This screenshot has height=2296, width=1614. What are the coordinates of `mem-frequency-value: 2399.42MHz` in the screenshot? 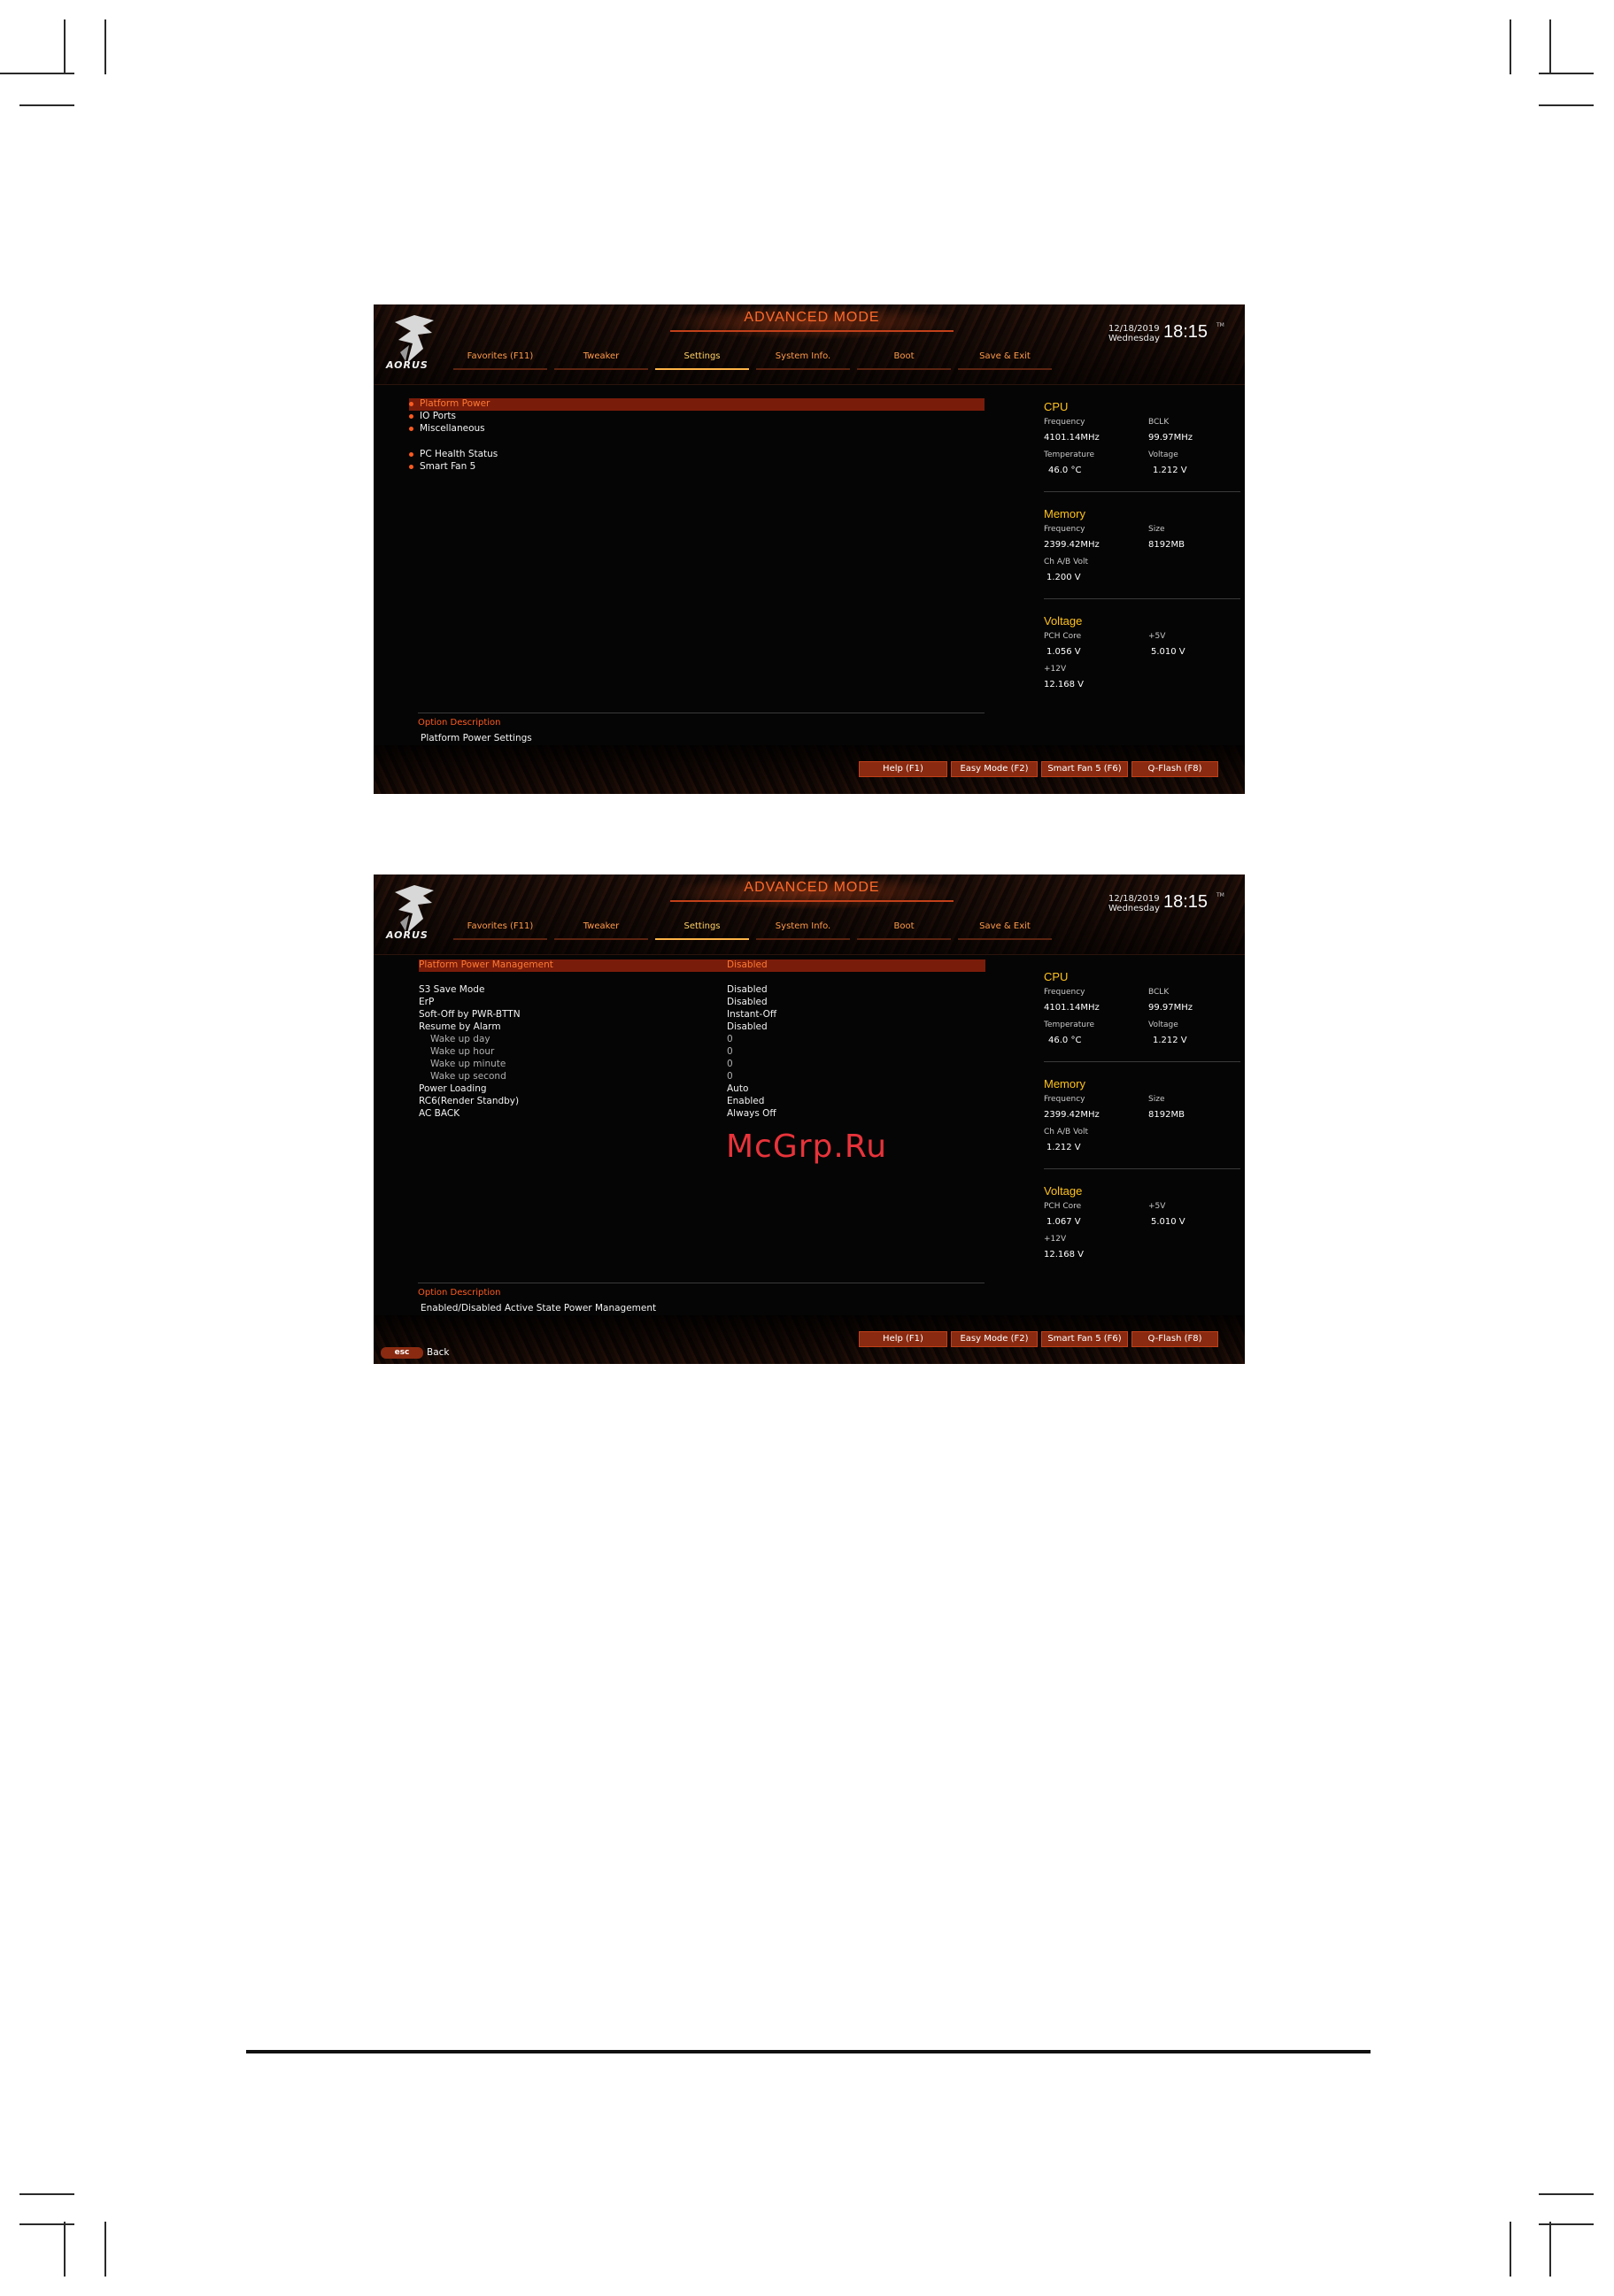 It's located at (1072, 1115).